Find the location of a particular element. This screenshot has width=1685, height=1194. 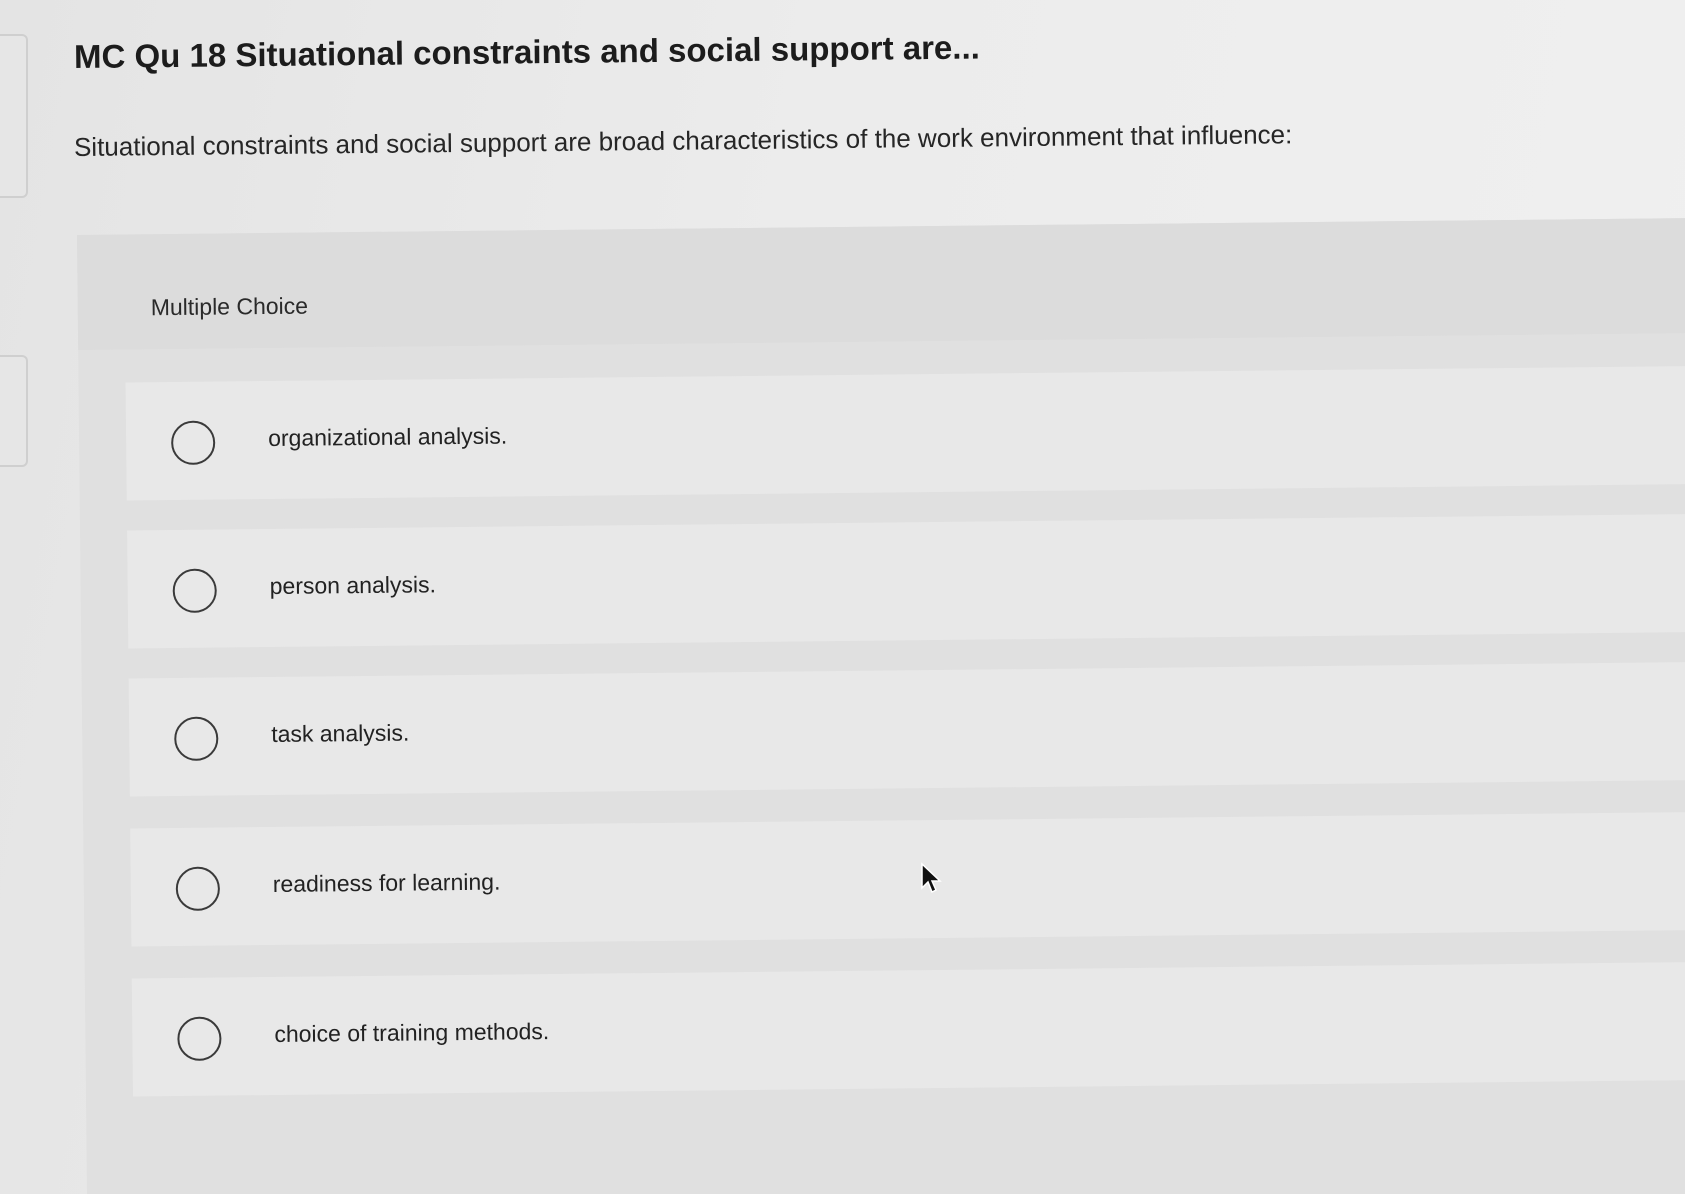

answer-option-text: readiness for learning. is located at coordinates (386, 882).